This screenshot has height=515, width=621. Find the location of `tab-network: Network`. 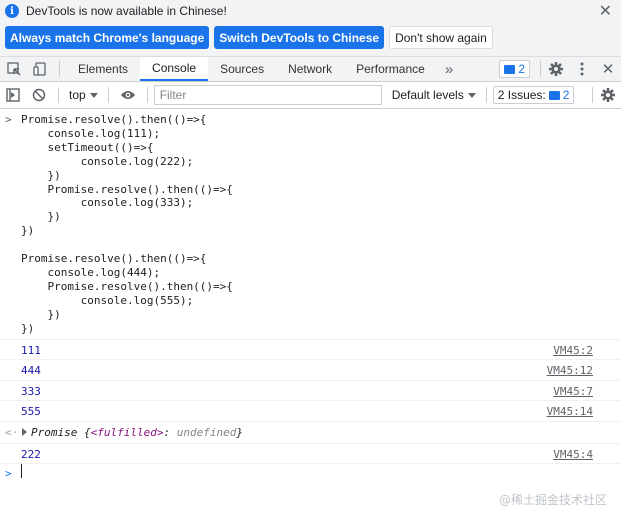

tab-network: Network is located at coordinates (310, 69).